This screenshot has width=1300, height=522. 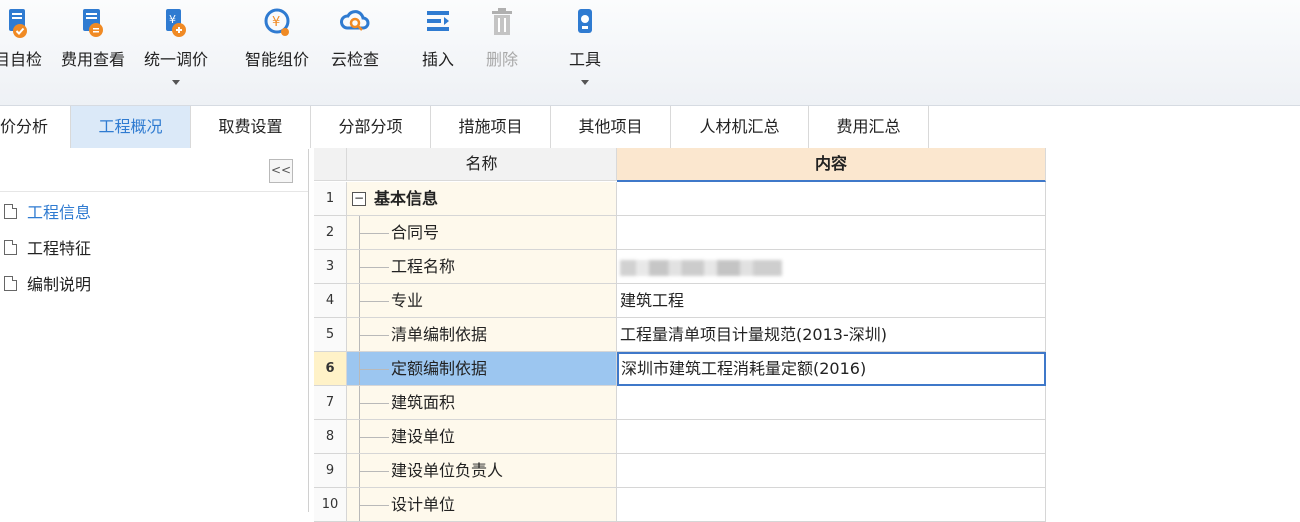 I want to click on row-number: 7, so click(x=330, y=403).